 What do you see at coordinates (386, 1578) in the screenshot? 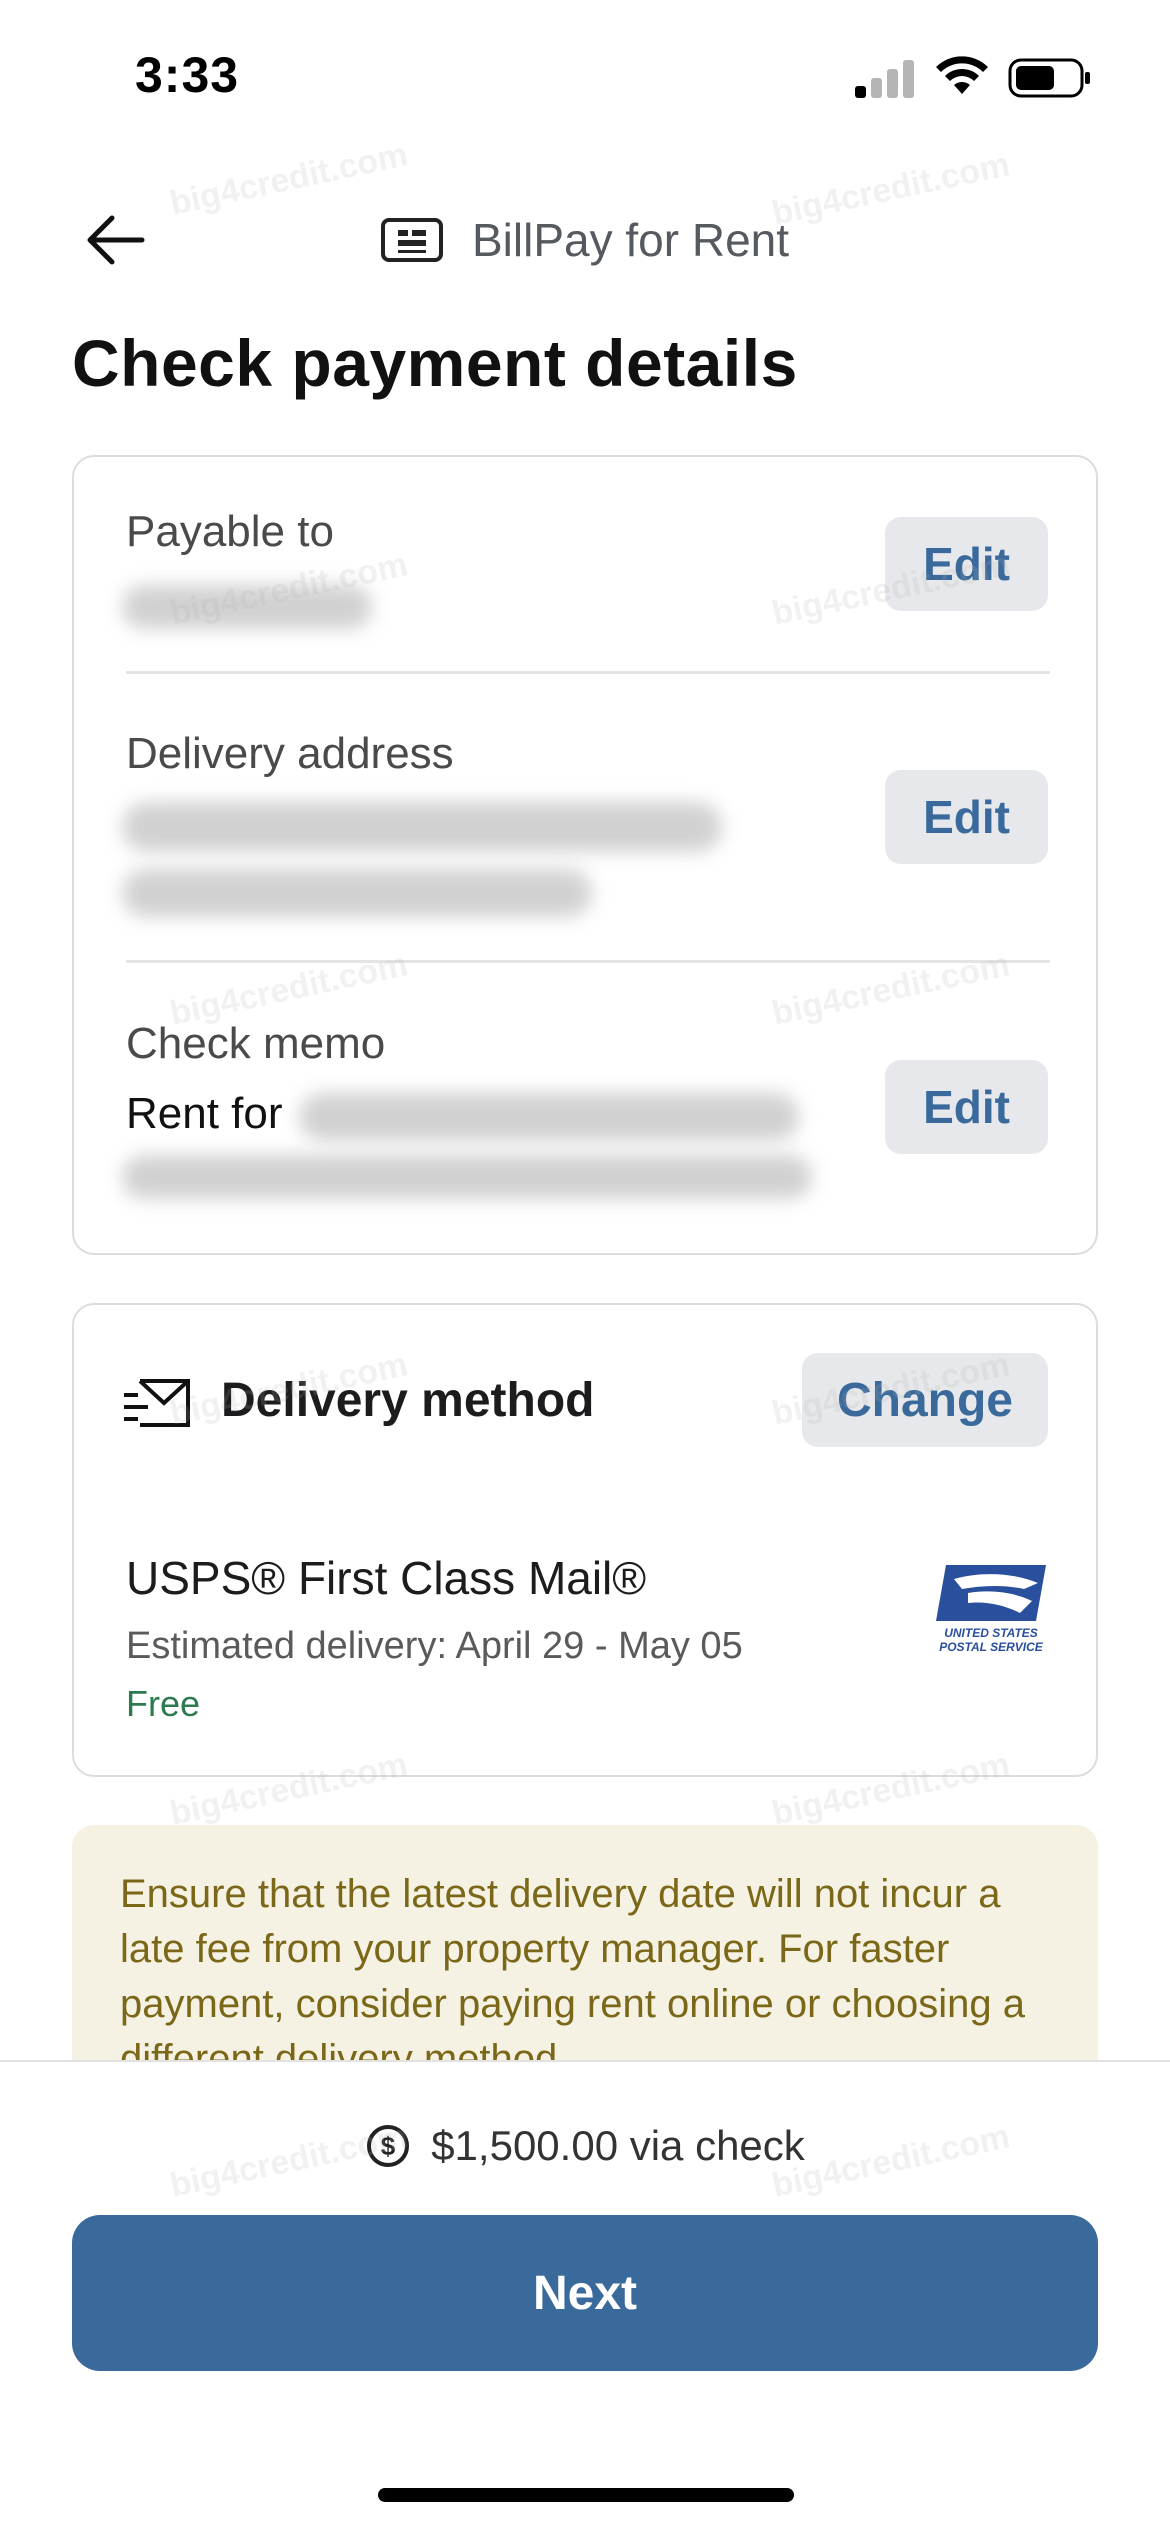
I see `delivery-service-name: USPS® First Class Mail®` at bounding box center [386, 1578].